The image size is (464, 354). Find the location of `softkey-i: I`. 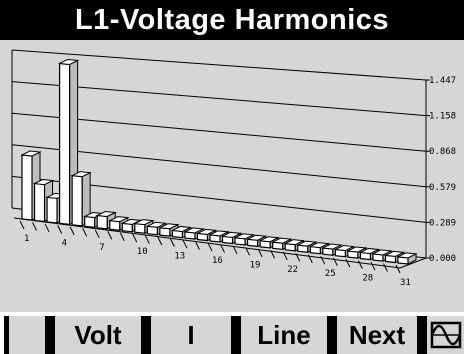

softkey-i: I is located at coordinates (191, 335).